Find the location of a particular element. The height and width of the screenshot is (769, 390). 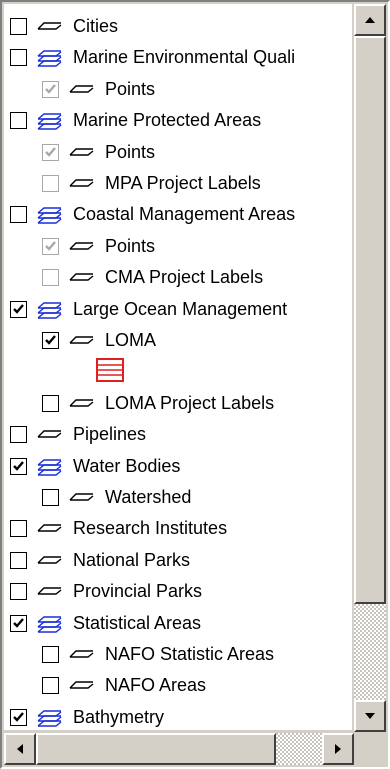

sublayer-row: NAFO Statistic Areas is located at coordinates (178, 654).